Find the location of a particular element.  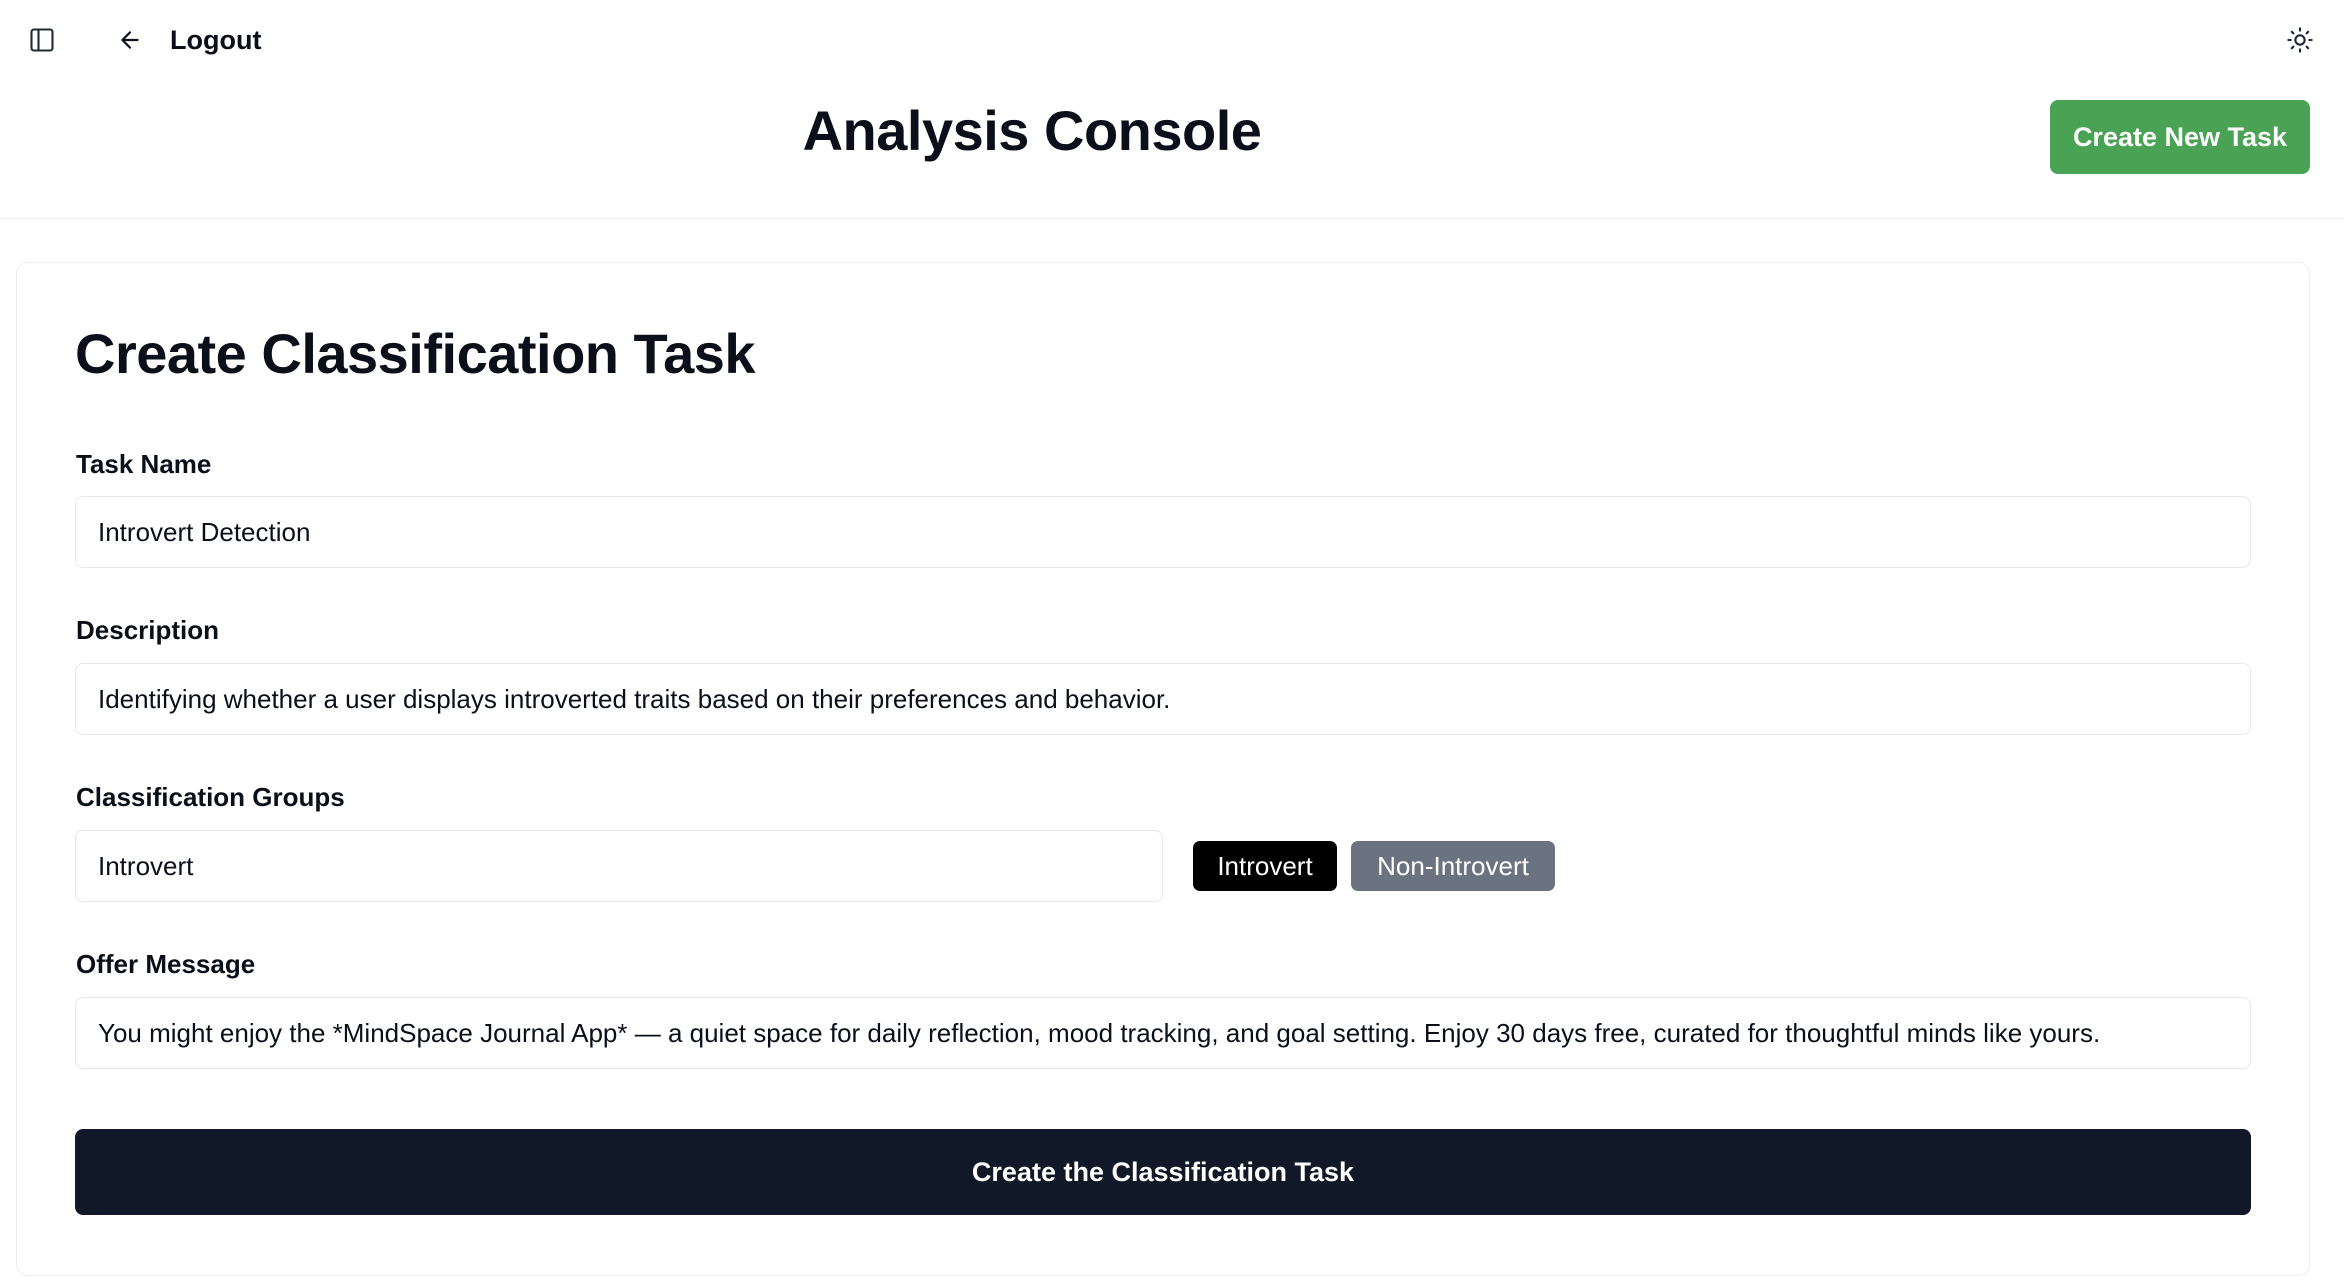

sidebar-toggle-icon is located at coordinates (42, 40).